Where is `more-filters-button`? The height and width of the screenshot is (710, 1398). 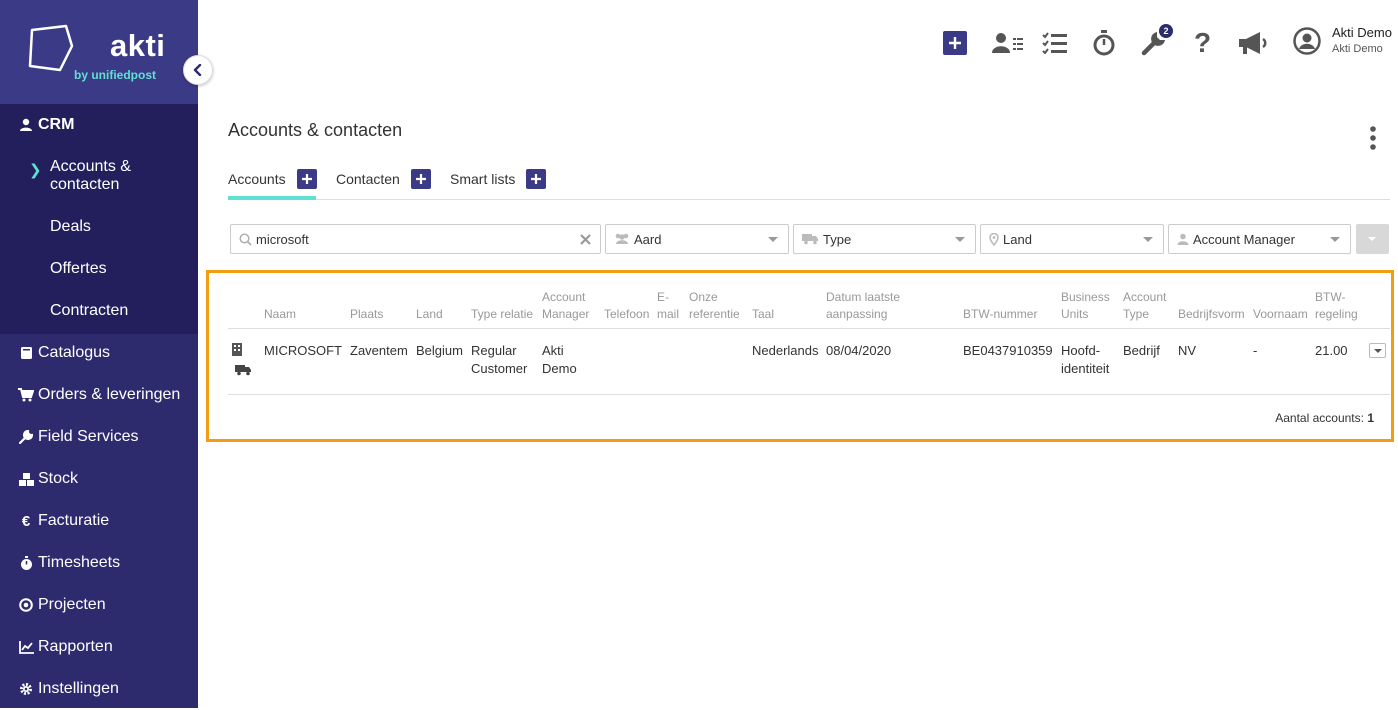 more-filters-button is located at coordinates (1372, 239).